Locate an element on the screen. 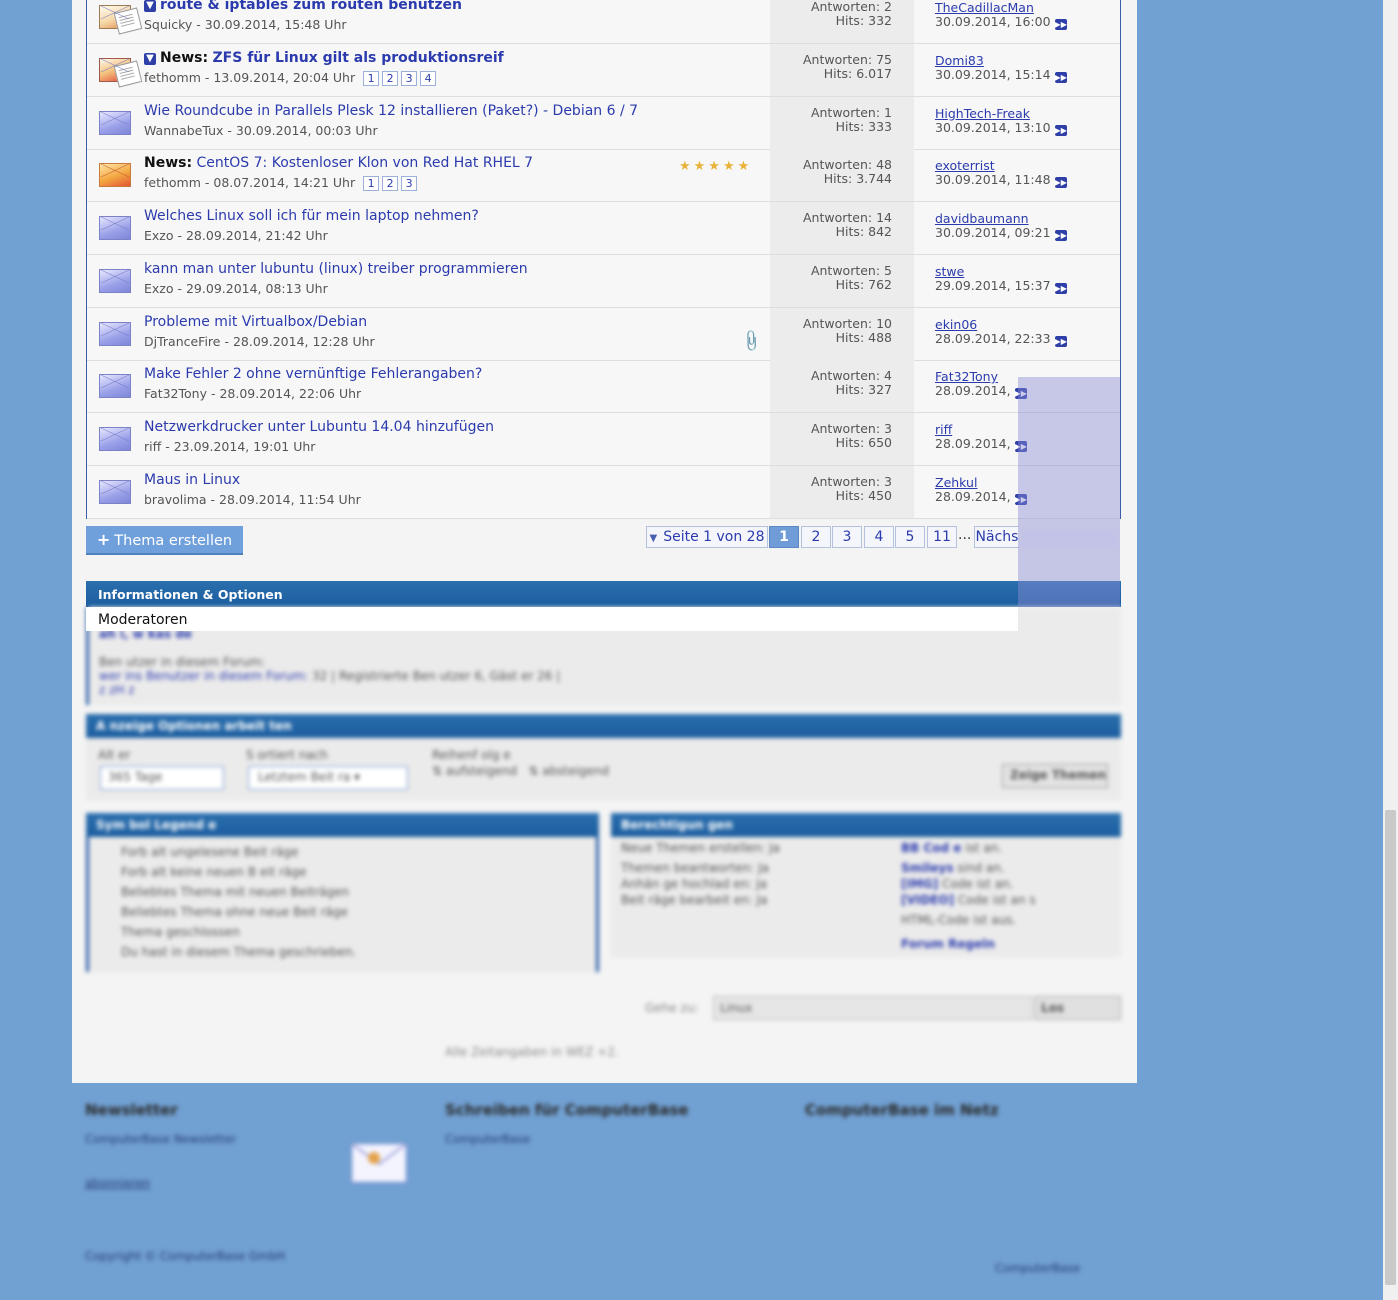  last-post-cell: davidbaumann 30.09.2014, 09:21 ▶▶ is located at coordinates (1027, 228).